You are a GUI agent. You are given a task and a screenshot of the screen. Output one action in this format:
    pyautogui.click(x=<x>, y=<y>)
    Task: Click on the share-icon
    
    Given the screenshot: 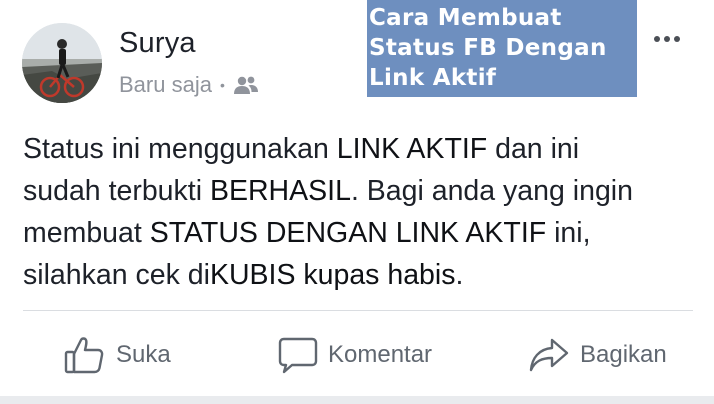 What is the action you would take?
    pyautogui.click(x=549, y=355)
    